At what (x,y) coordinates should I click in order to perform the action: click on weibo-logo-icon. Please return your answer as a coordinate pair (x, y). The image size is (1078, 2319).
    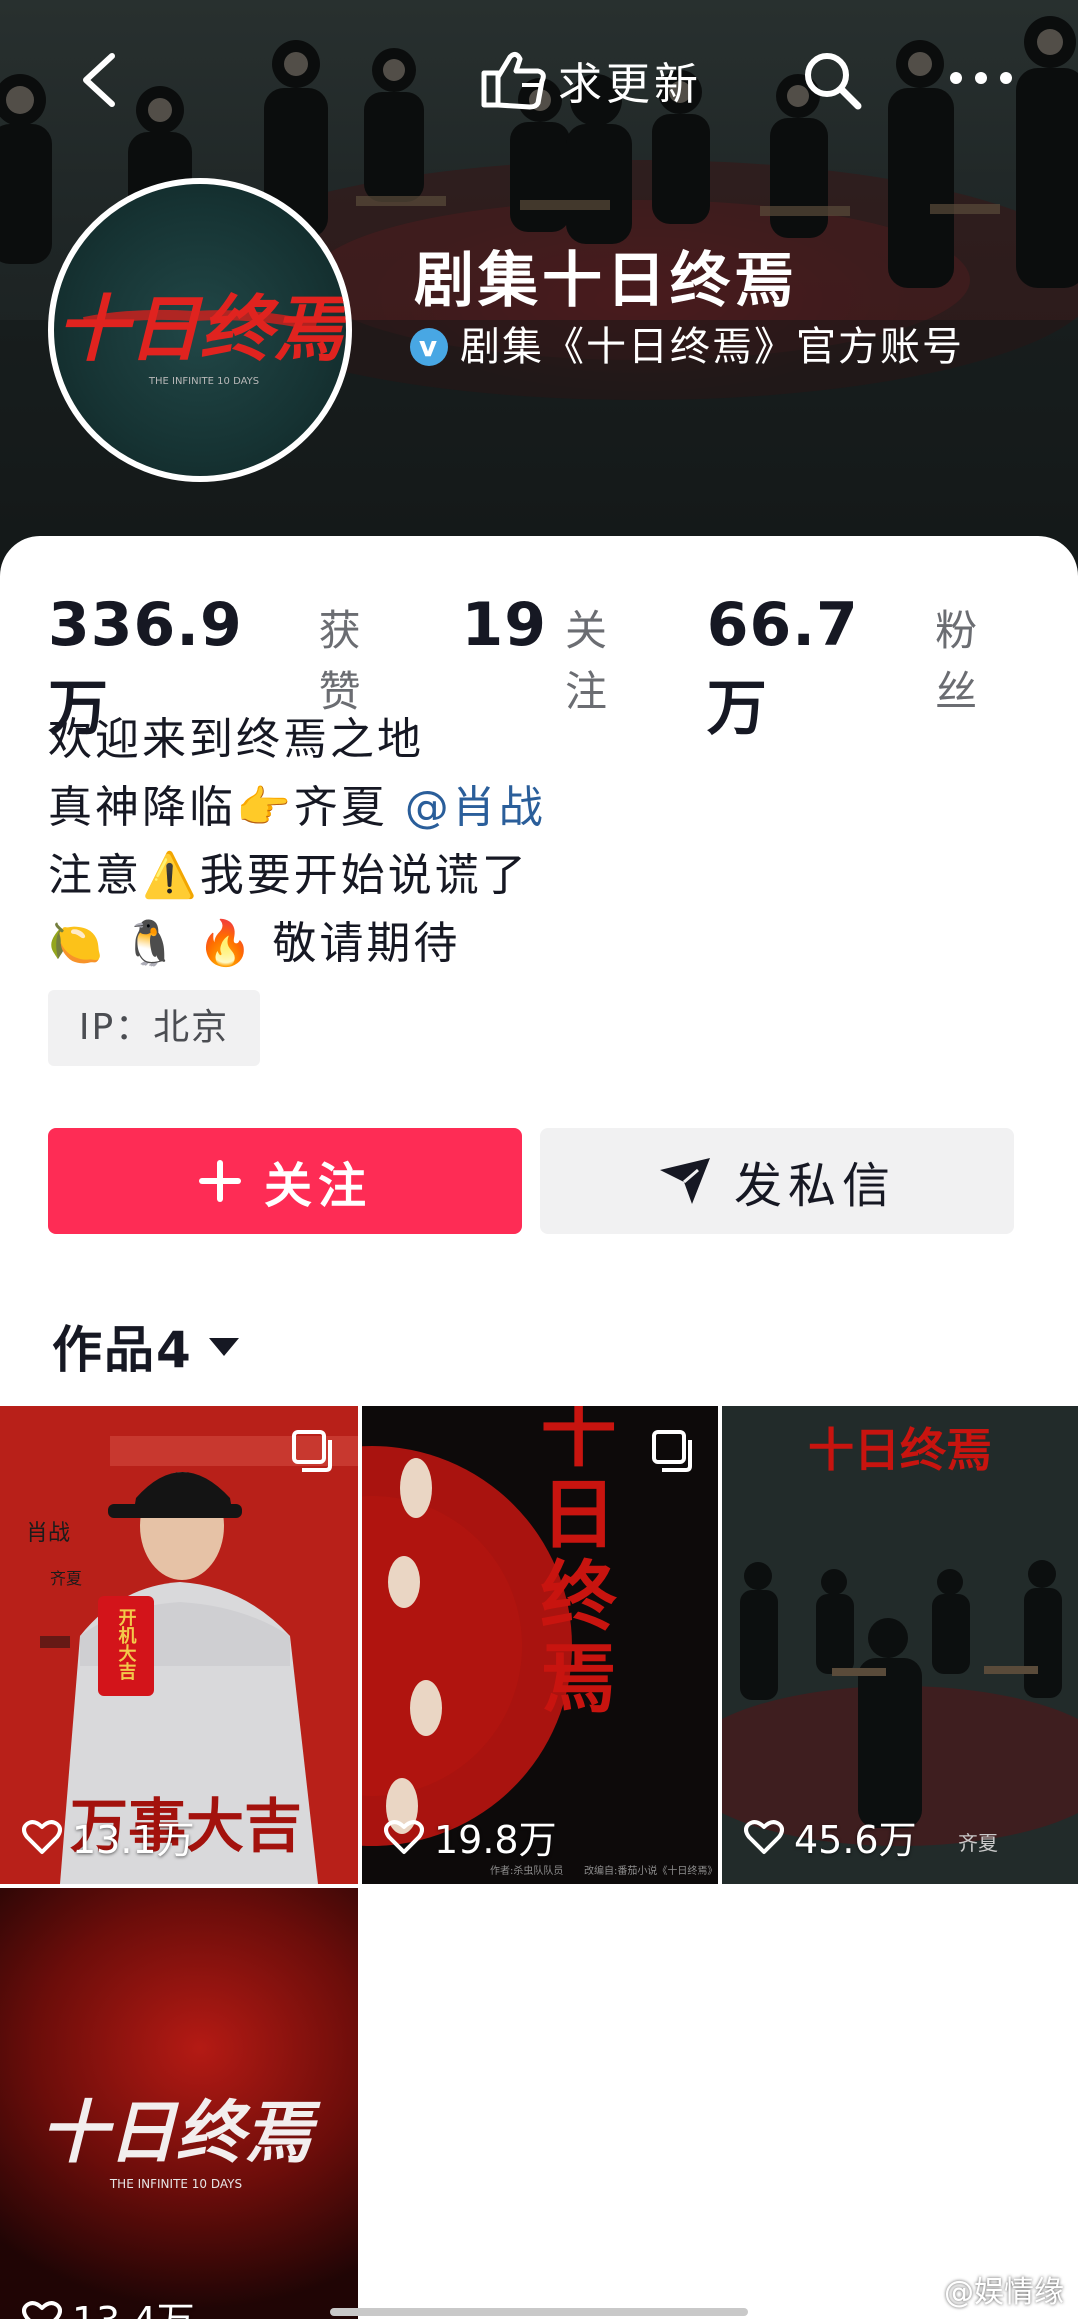
    Looking at the image, I should click on (919, 2290).